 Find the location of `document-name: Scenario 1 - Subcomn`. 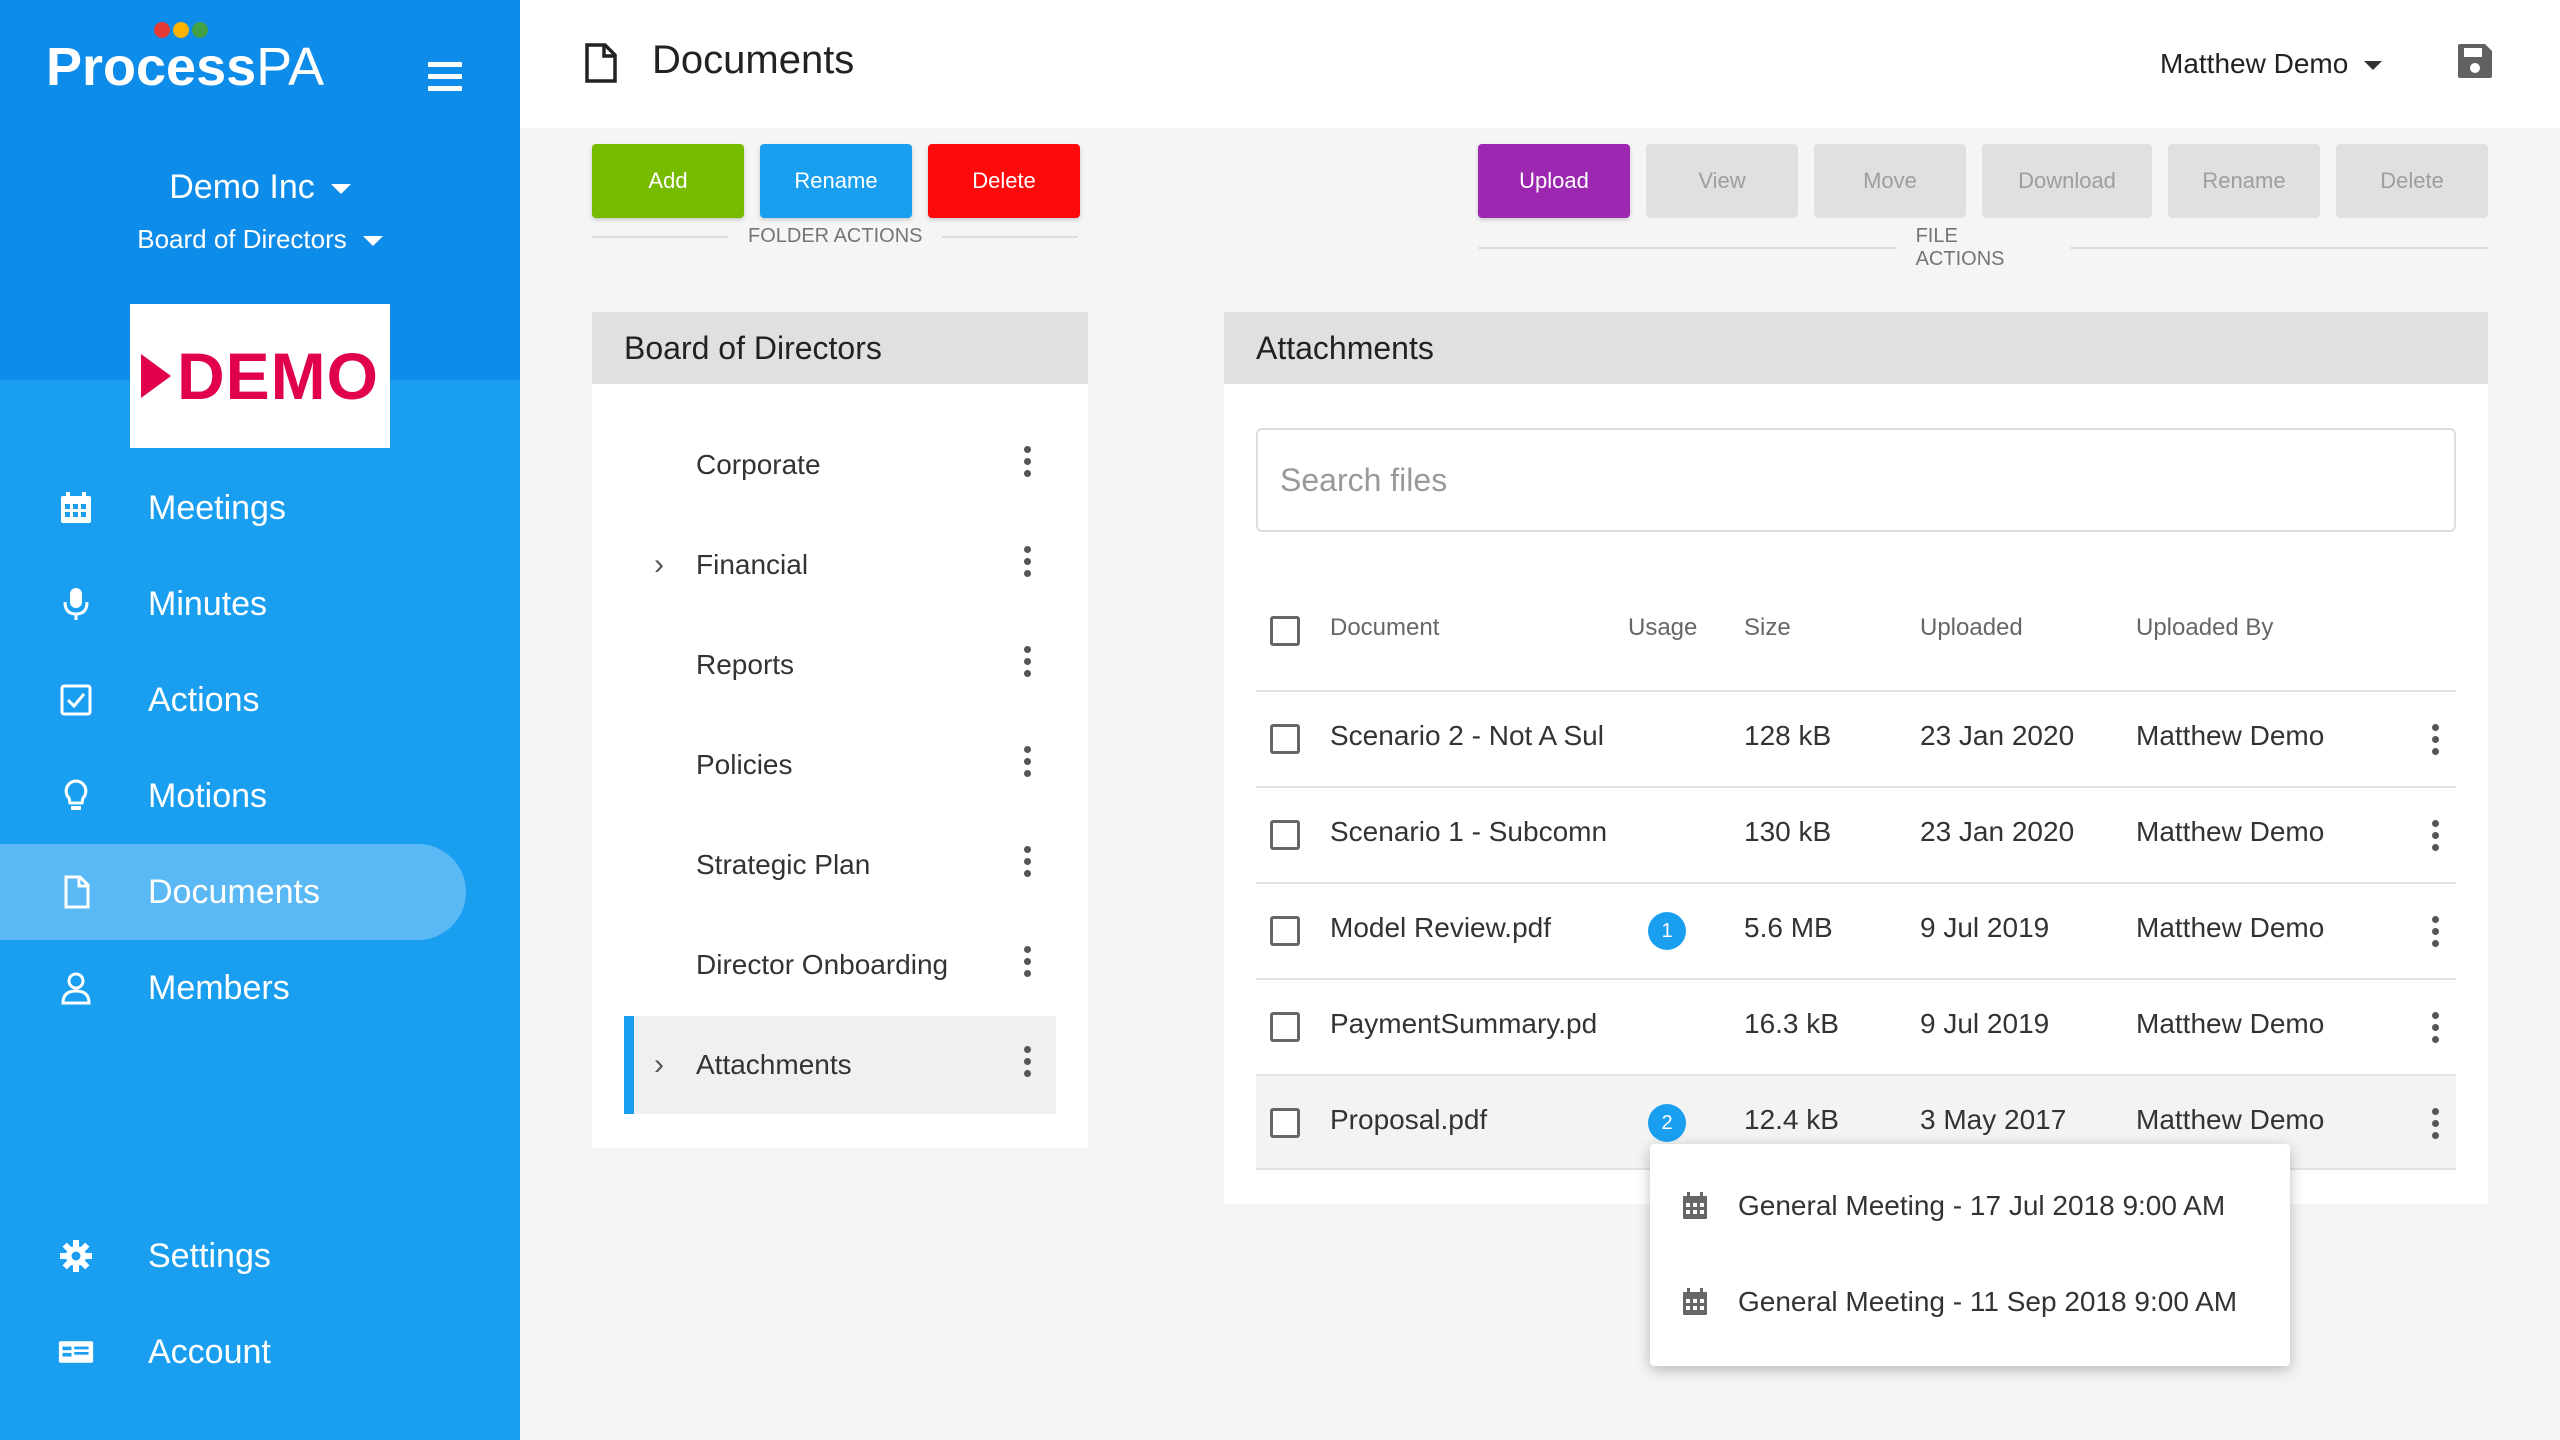

document-name: Scenario 1 - Subcomn is located at coordinates (1472, 832).